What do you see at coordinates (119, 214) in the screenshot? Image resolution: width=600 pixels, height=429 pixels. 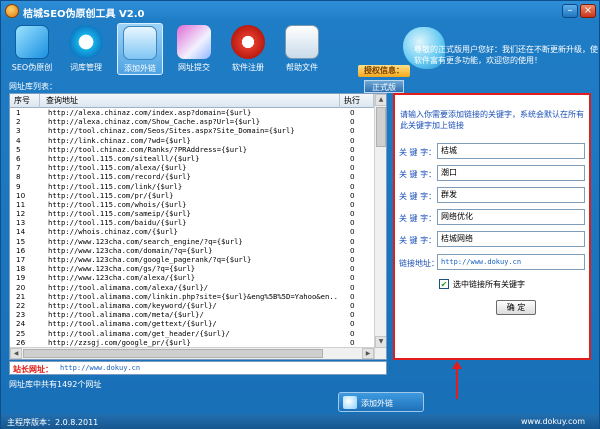 I see `row-url: http://tool.115.com/sameip/{$url}` at bounding box center [119, 214].